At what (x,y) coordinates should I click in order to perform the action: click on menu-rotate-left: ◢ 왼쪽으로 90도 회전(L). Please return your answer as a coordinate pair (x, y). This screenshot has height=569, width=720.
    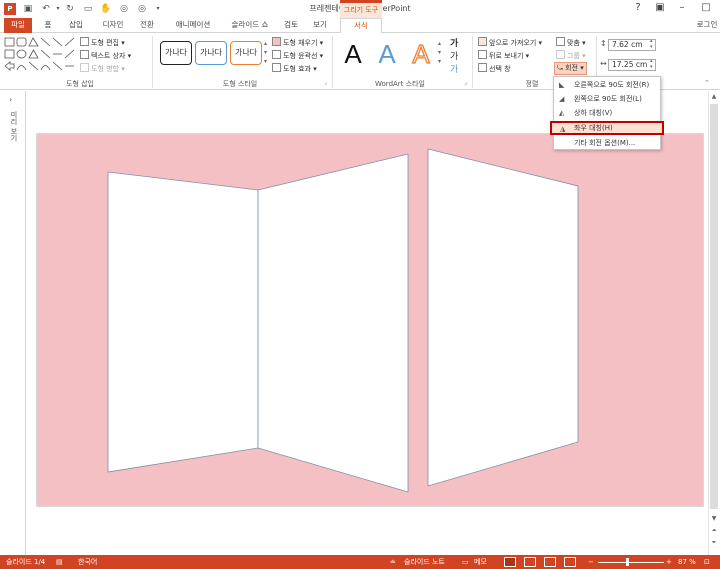
    Looking at the image, I should click on (607, 99).